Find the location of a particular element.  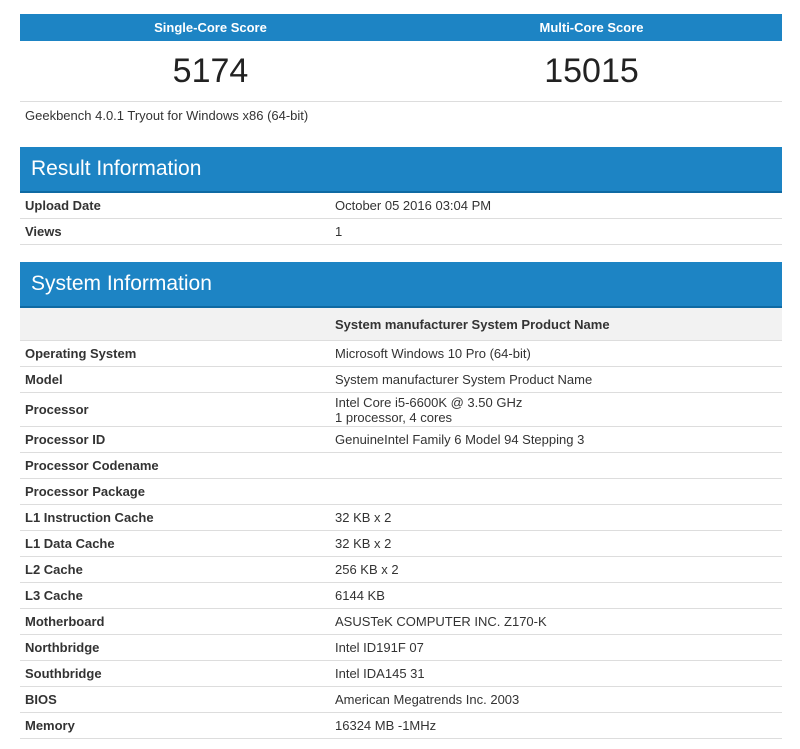

table-row: L1 Data Cache 32 KB x 2 is located at coordinates (401, 543).